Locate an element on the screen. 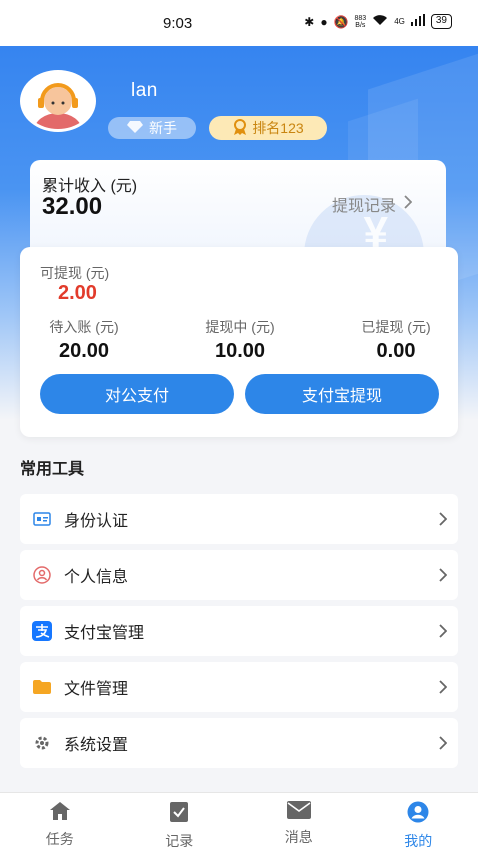  tab-tasks: 任务 is located at coordinates (60, 821).